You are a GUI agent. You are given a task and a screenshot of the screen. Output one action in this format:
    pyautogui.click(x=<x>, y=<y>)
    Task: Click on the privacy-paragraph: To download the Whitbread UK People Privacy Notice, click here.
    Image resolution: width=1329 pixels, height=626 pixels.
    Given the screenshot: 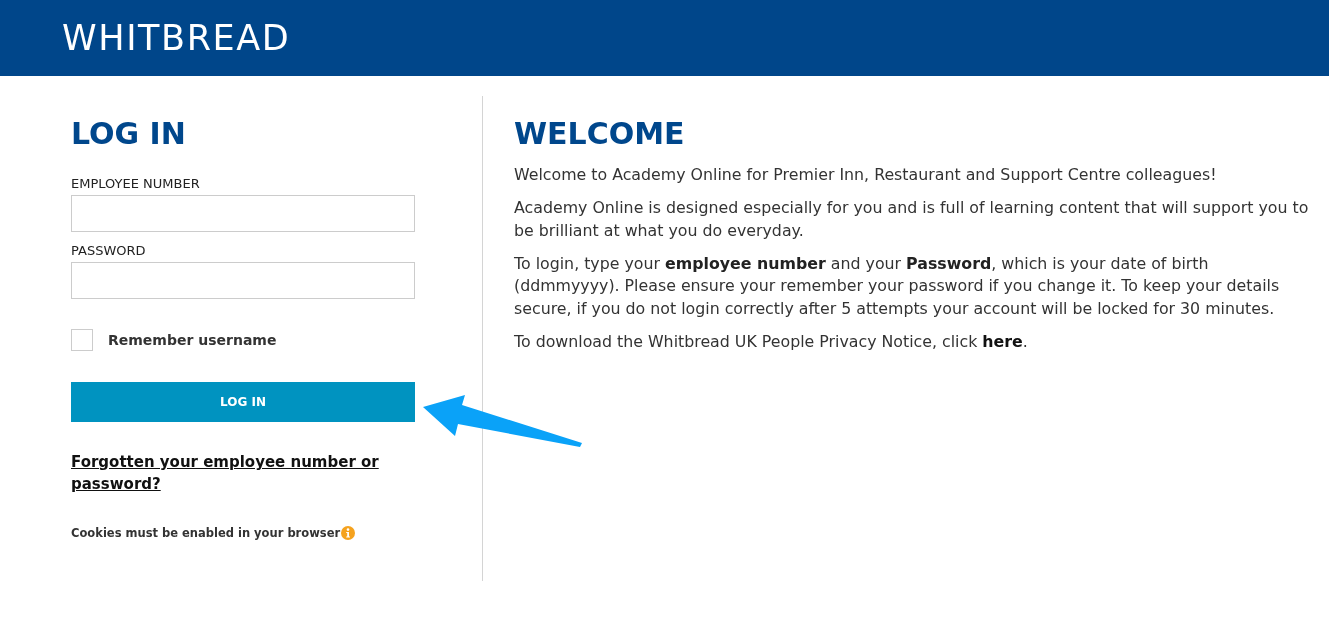 What is the action you would take?
    pyautogui.click(x=771, y=341)
    